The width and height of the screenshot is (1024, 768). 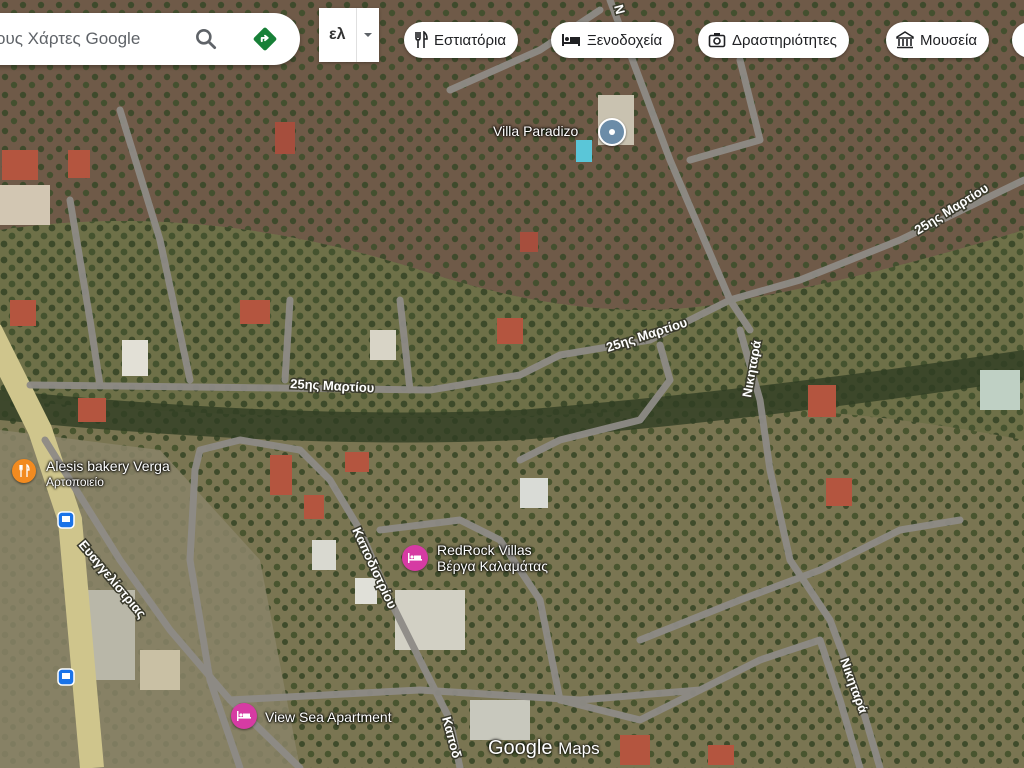 What do you see at coordinates (470, 40) in the screenshot?
I see `chip-label: Εστιατόρια` at bounding box center [470, 40].